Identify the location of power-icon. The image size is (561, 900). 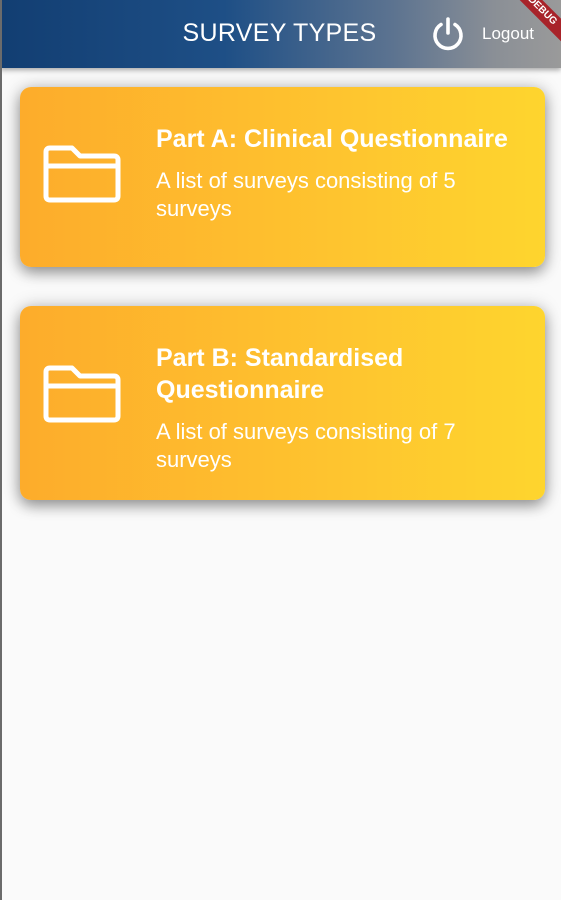
(448, 34).